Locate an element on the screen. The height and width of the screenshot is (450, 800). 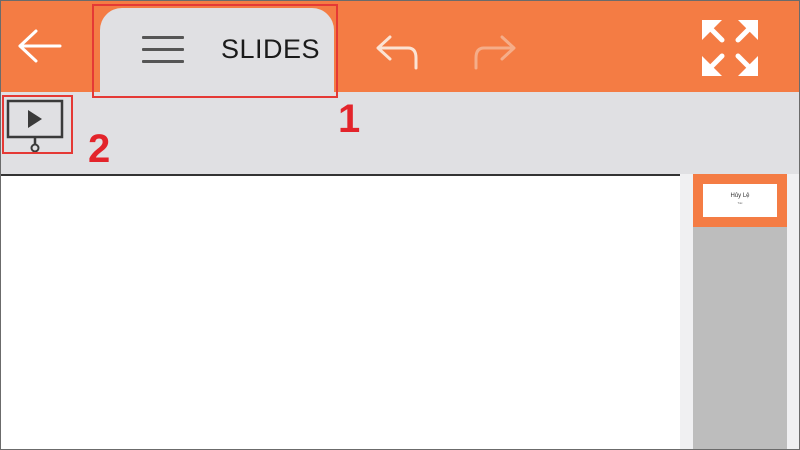
thumbnail-title: Hủy Lệ is located at coordinates (740, 196).